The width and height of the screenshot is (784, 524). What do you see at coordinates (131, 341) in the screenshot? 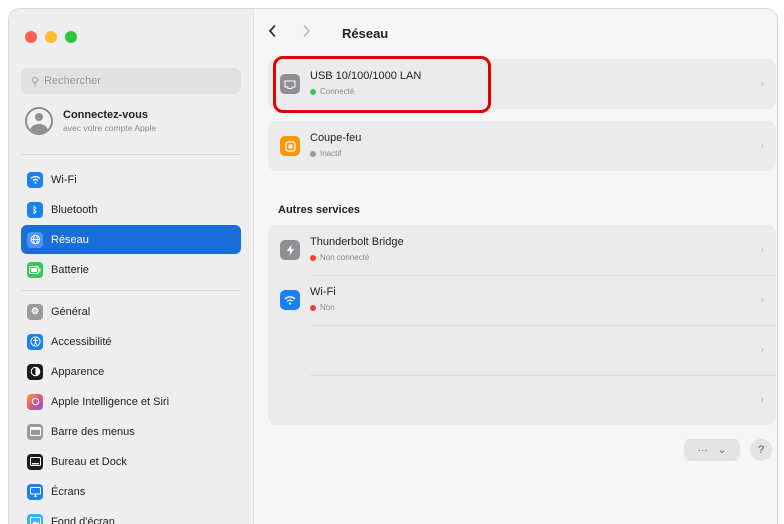
I see `sidebar-item-accessibility: Accessibilité` at bounding box center [131, 341].